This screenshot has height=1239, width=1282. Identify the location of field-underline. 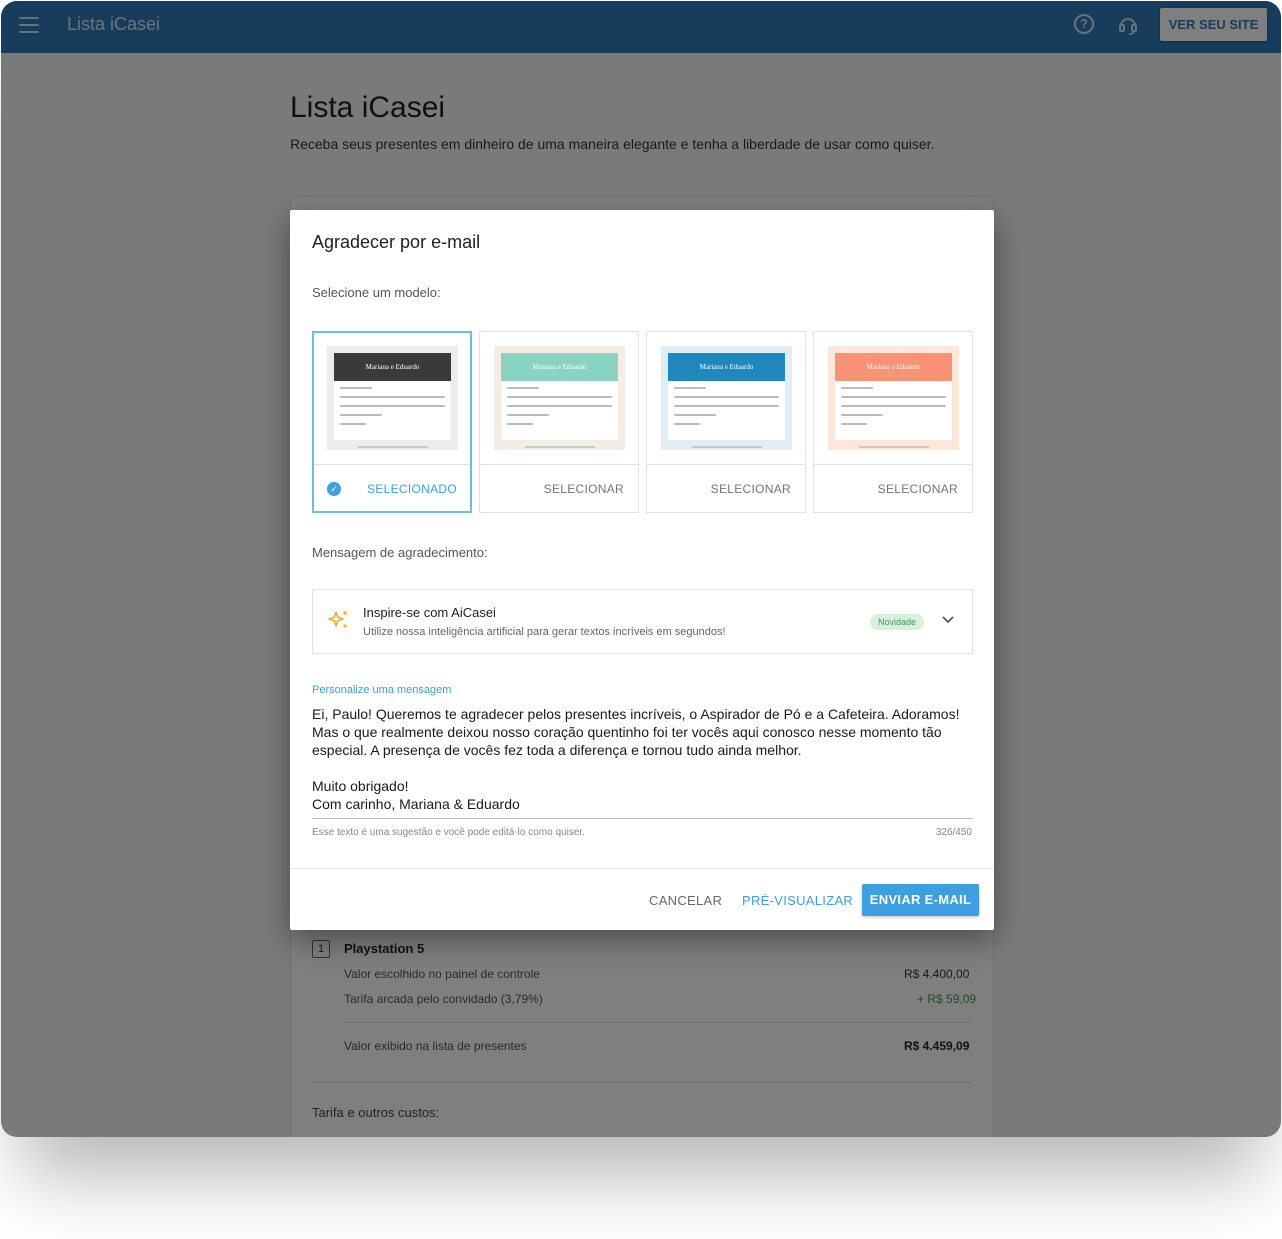
(642, 818).